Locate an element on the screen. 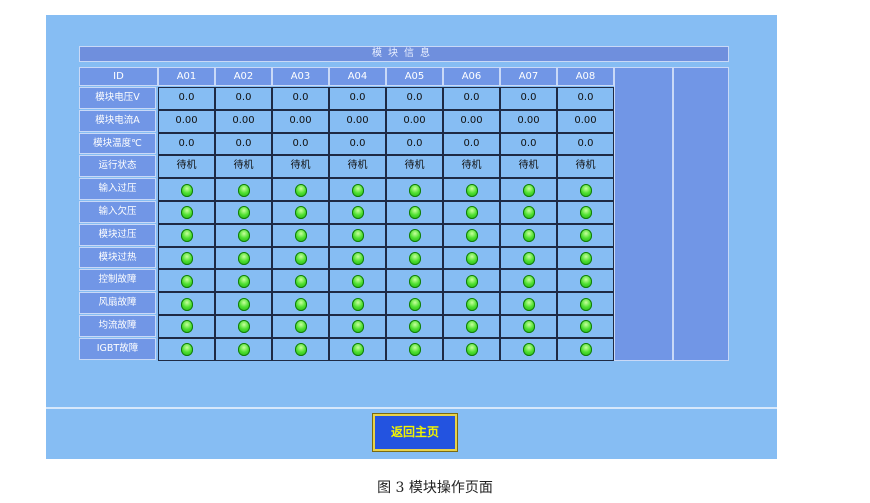 This screenshot has height=503, width=870. return-home-button: 返回主页 is located at coordinates (415, 432).